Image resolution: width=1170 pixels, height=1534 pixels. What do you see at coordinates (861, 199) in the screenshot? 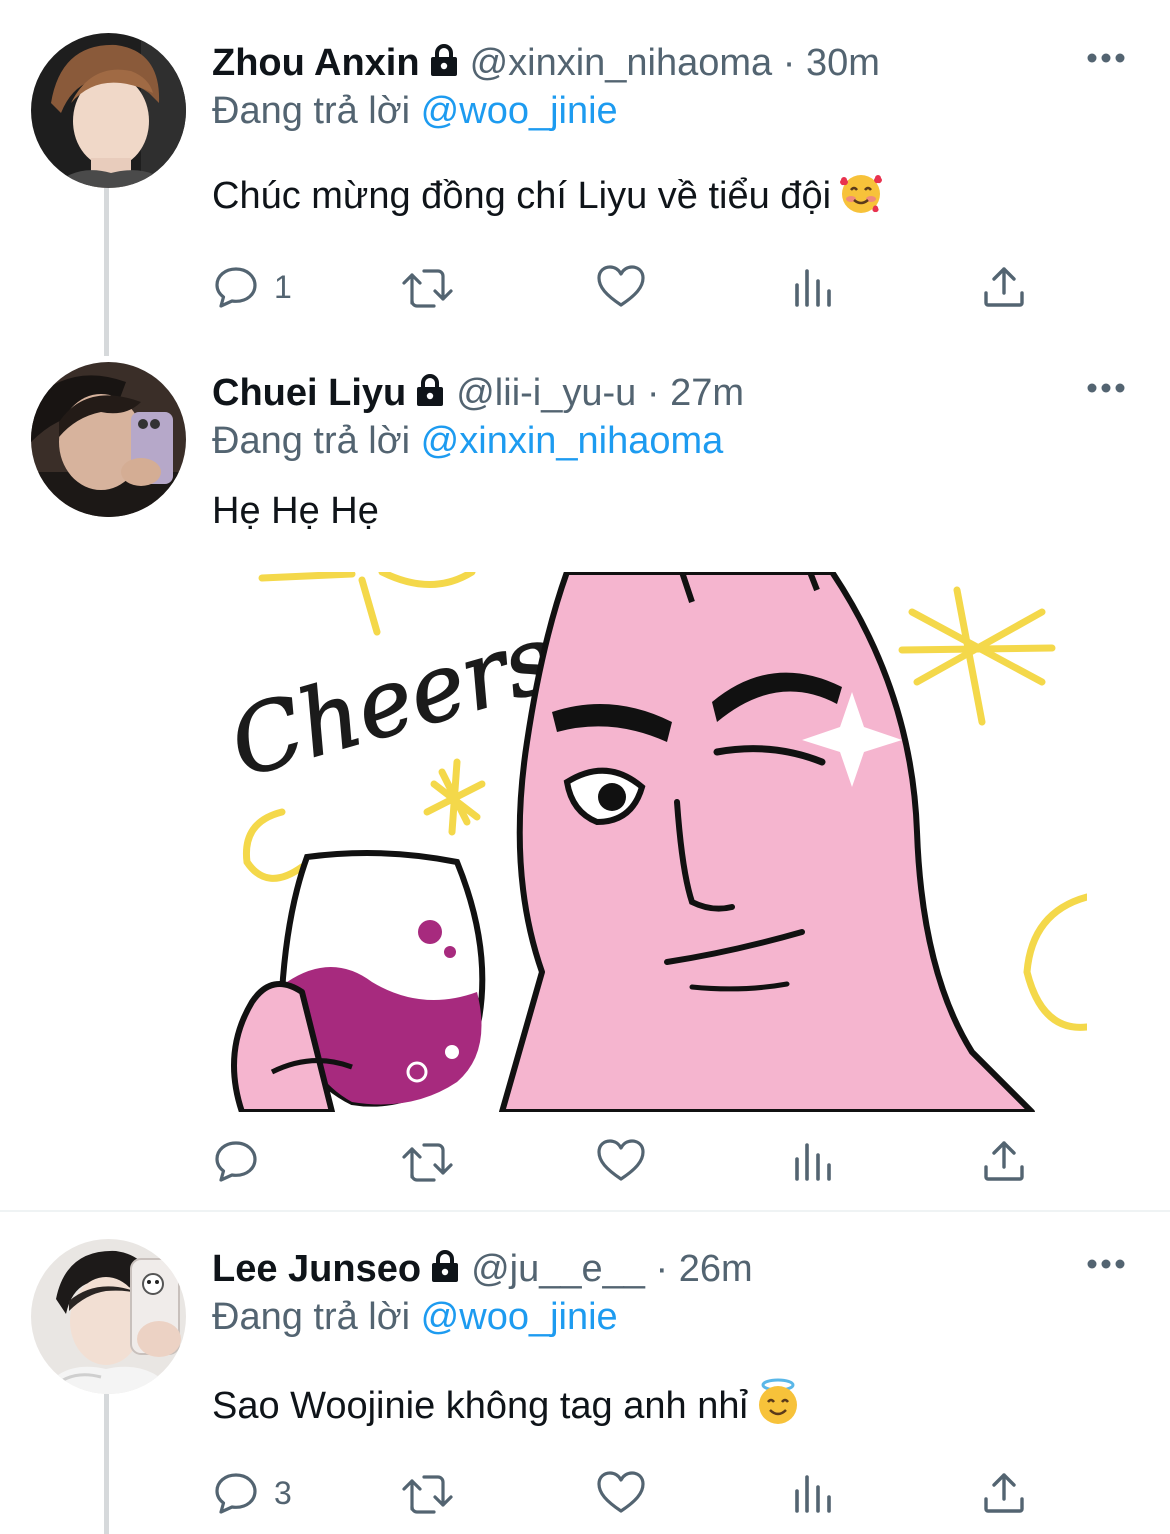
I see `smiling-face-with-hearts-icon` at bounding box center [861, 199].